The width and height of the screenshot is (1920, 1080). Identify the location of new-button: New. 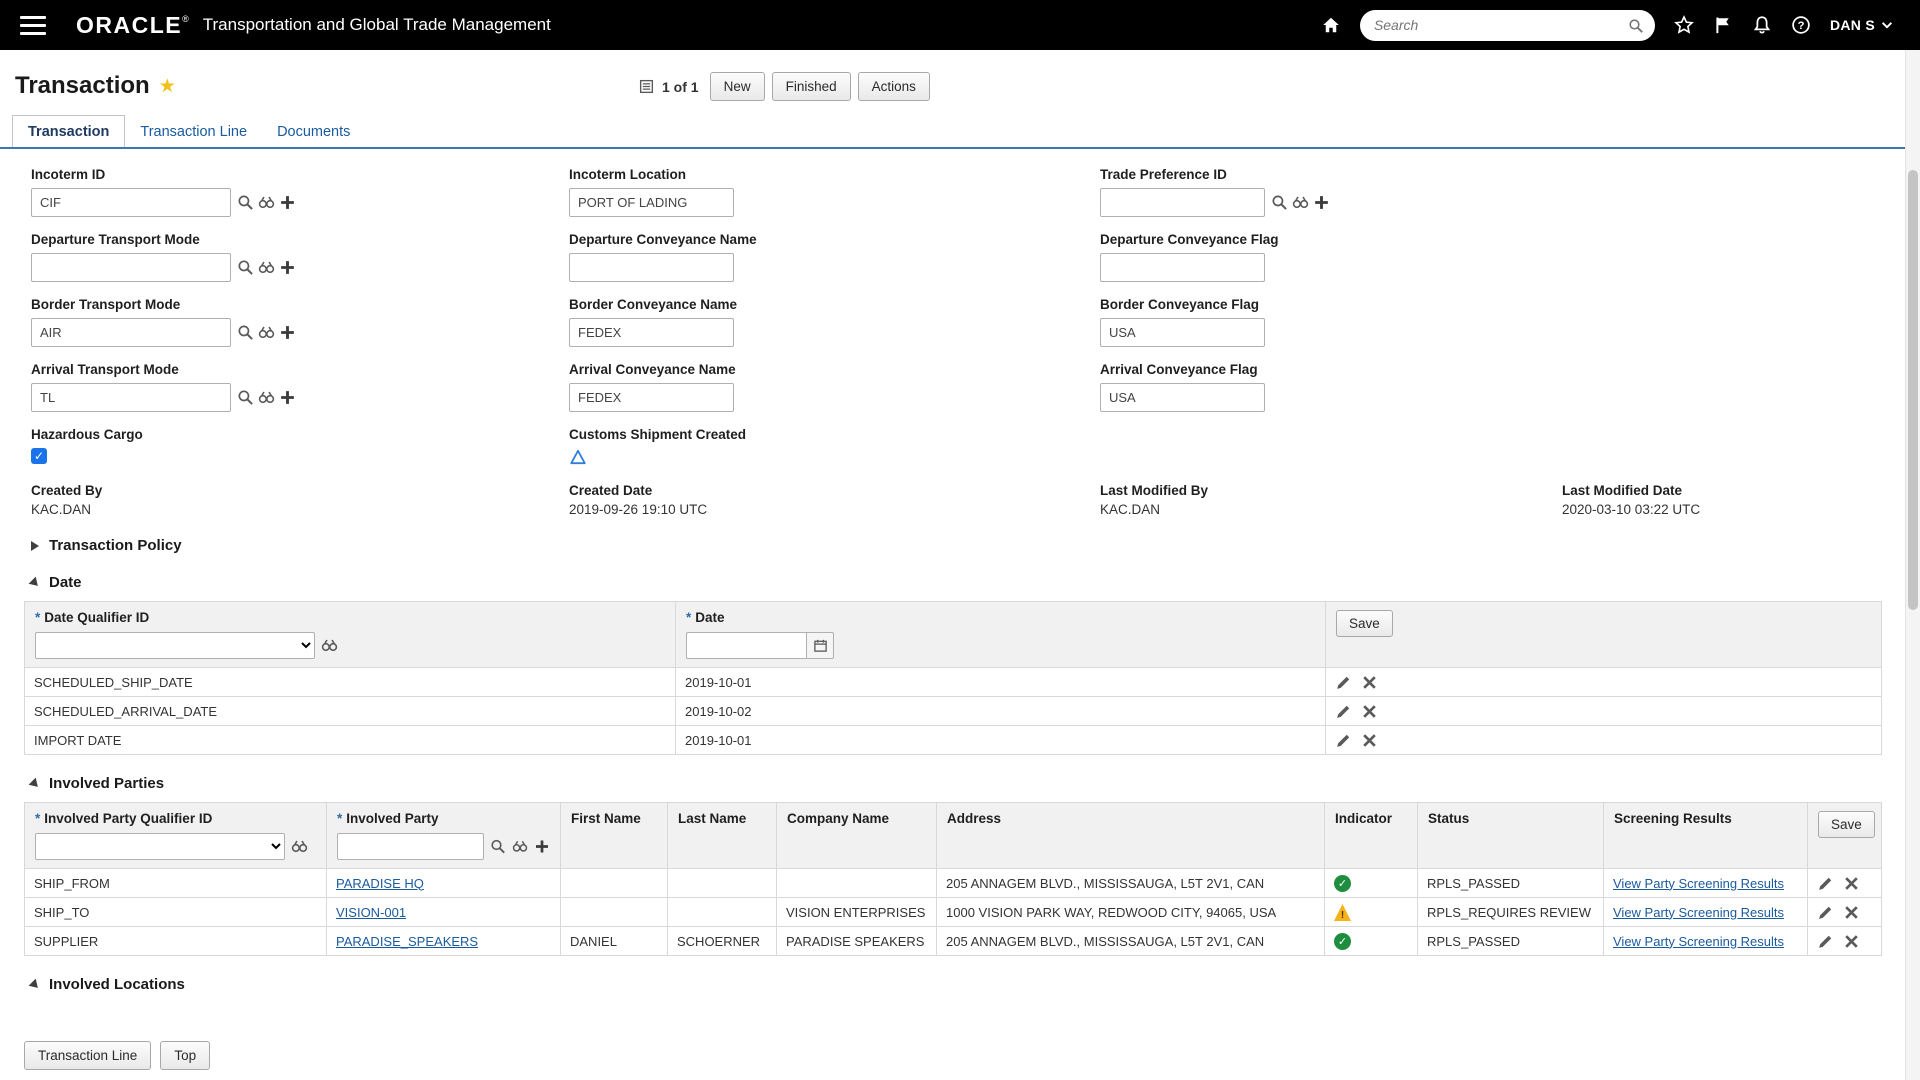
(737, 86).